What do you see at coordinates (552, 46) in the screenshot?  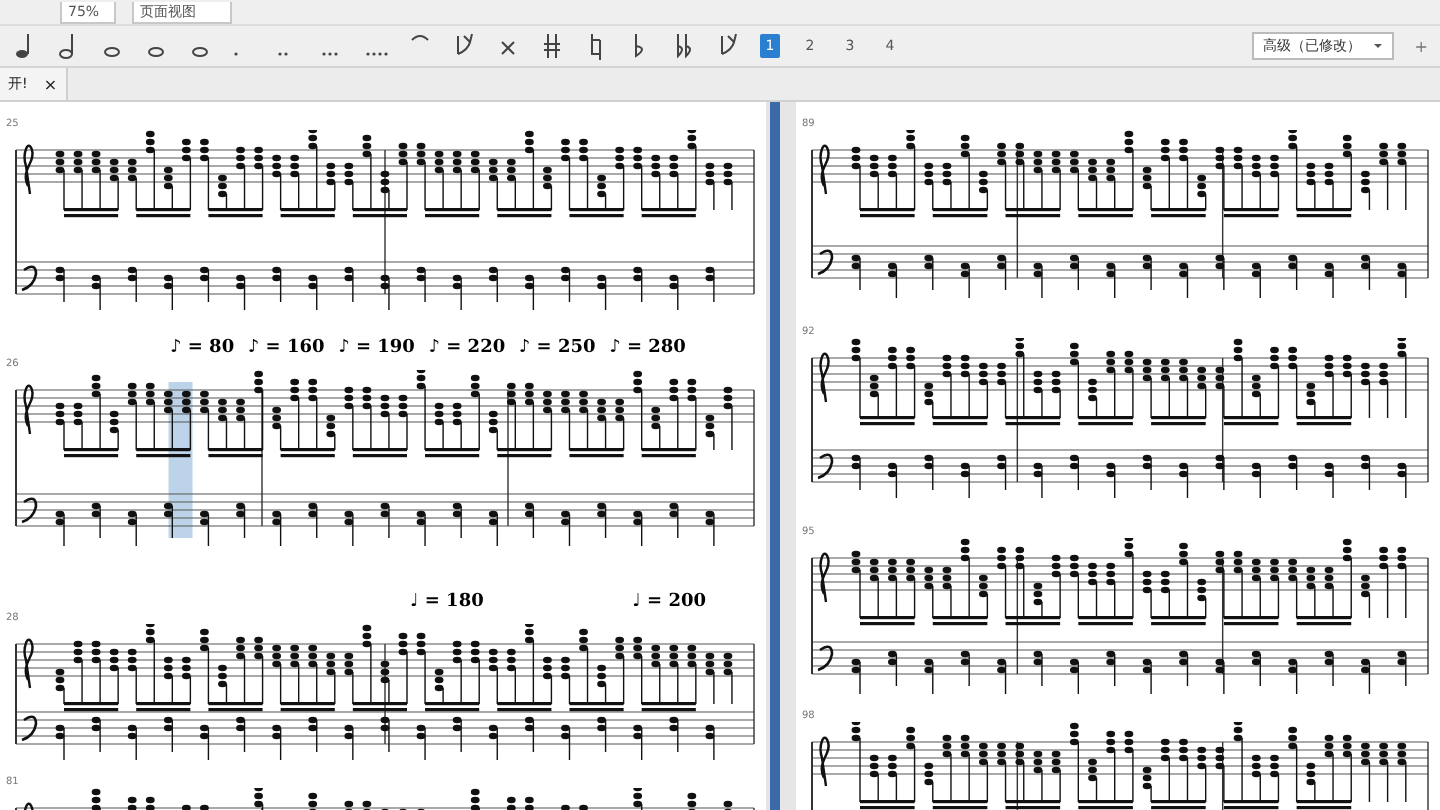 I see `sharp-icon` at bounding box center [552, 46].